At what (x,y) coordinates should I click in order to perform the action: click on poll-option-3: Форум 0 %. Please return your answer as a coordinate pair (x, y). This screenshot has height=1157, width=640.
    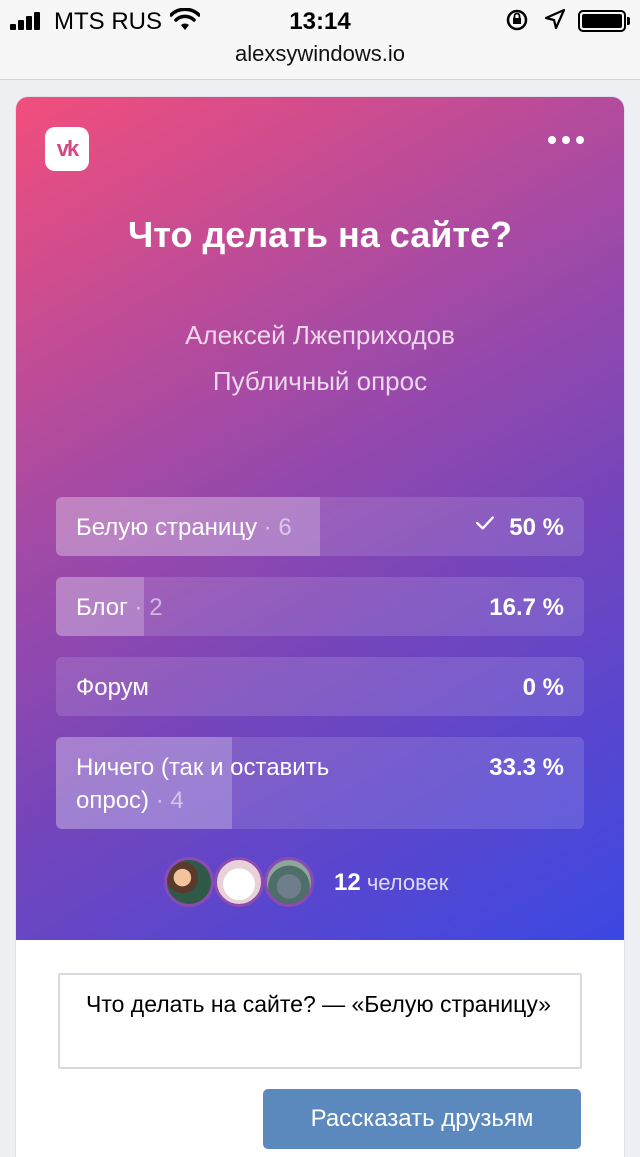
    Looking at the image, I should click on (320, 686).